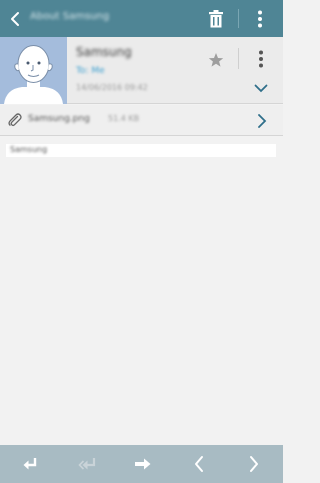 Image resolution: width=320 pixels, height=483 pixels. I want to click on avatar, so click(33, 70).